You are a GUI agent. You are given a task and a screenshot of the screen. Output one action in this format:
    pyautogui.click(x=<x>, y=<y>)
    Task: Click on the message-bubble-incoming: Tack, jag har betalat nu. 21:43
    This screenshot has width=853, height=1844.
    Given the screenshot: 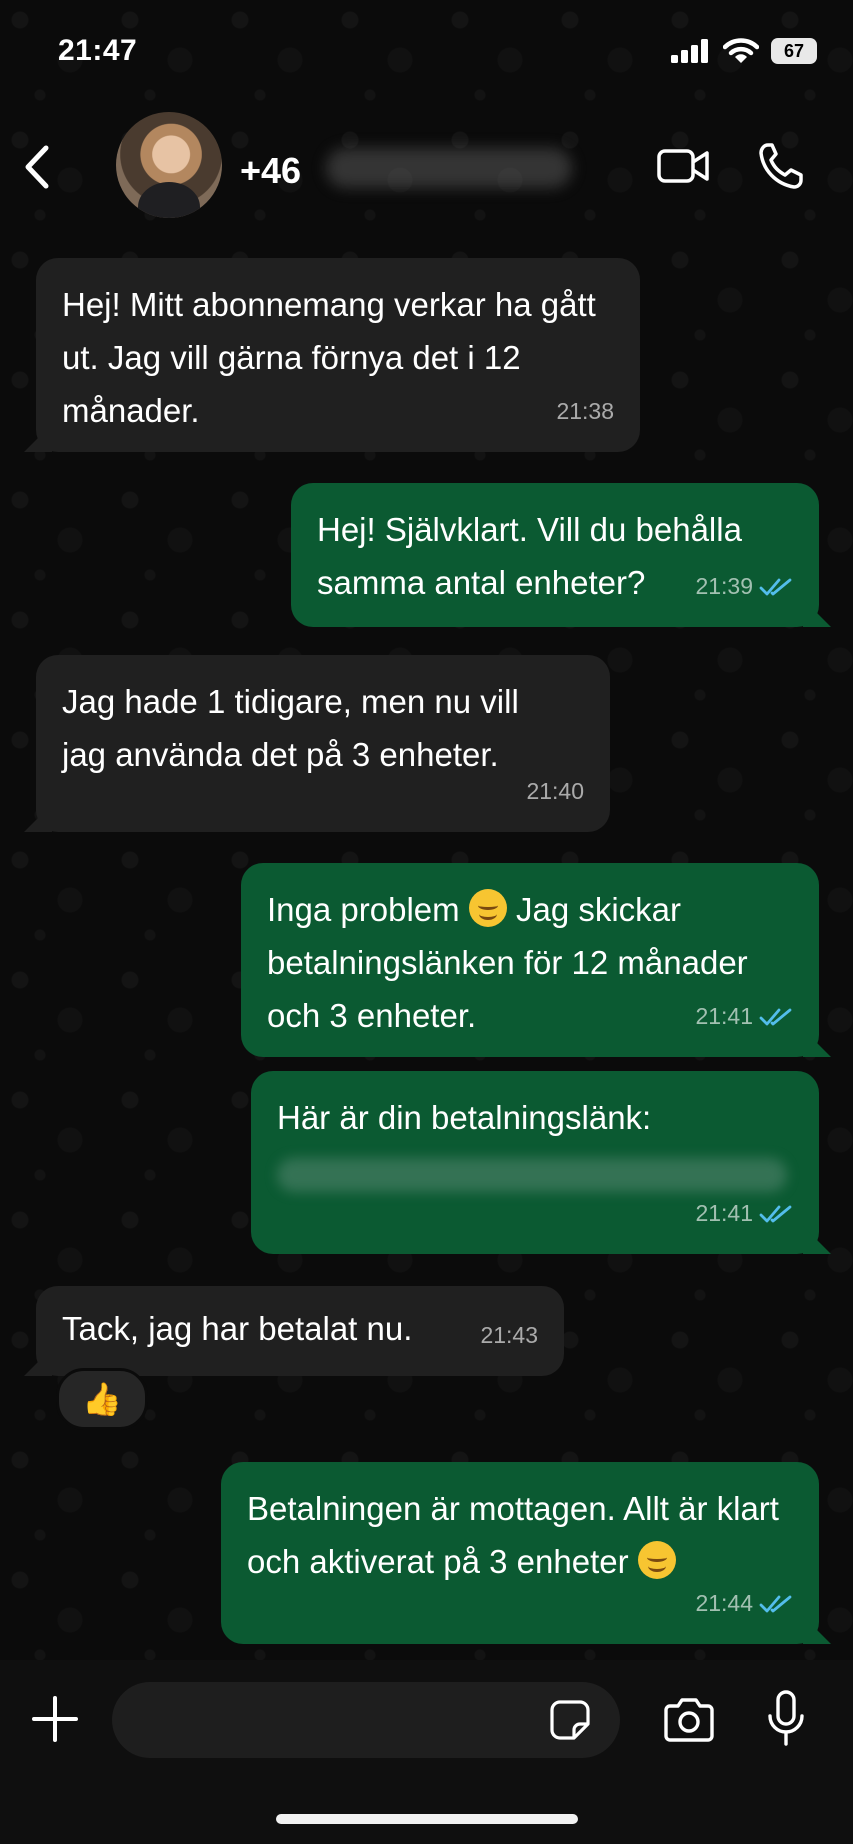 What is the action you would take?
    pyautogui.click(x=300, y=1331)
    